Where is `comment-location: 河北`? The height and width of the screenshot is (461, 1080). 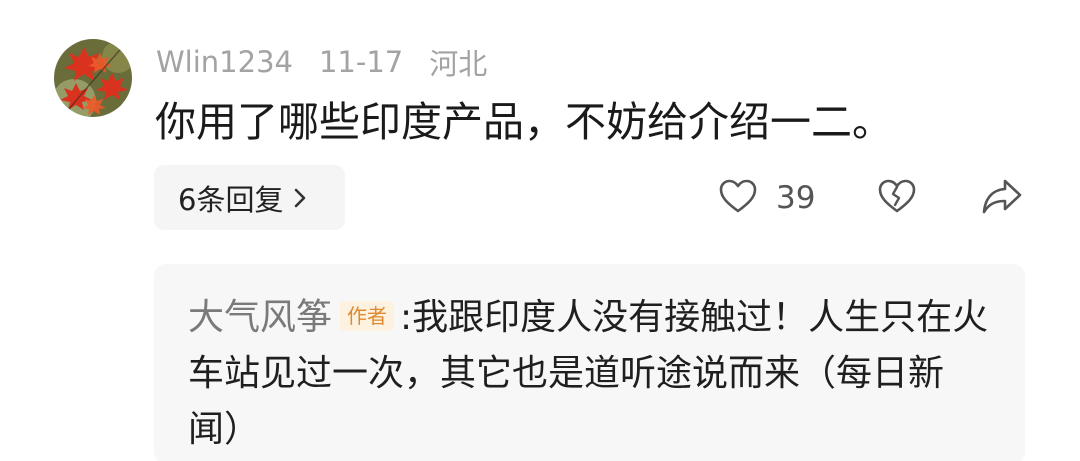 comment-location: 河北 is located at coordinates (458, 64).